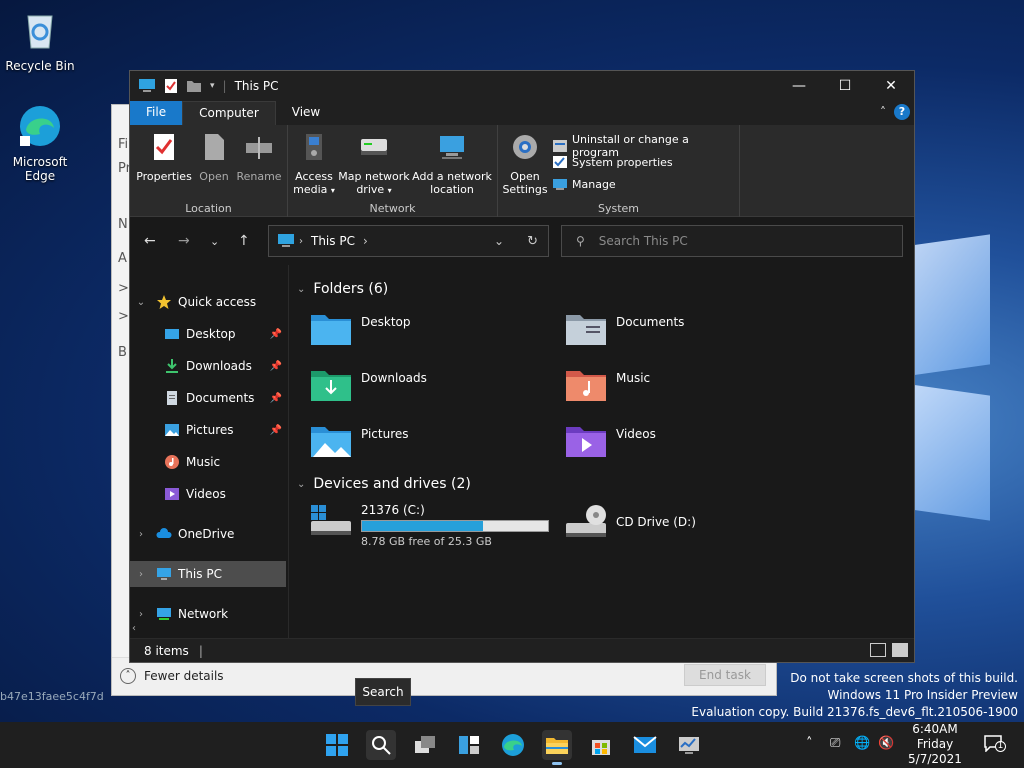  I want to click on ribbon-group-location: Properties Open Rename Location, so click(209, 171).